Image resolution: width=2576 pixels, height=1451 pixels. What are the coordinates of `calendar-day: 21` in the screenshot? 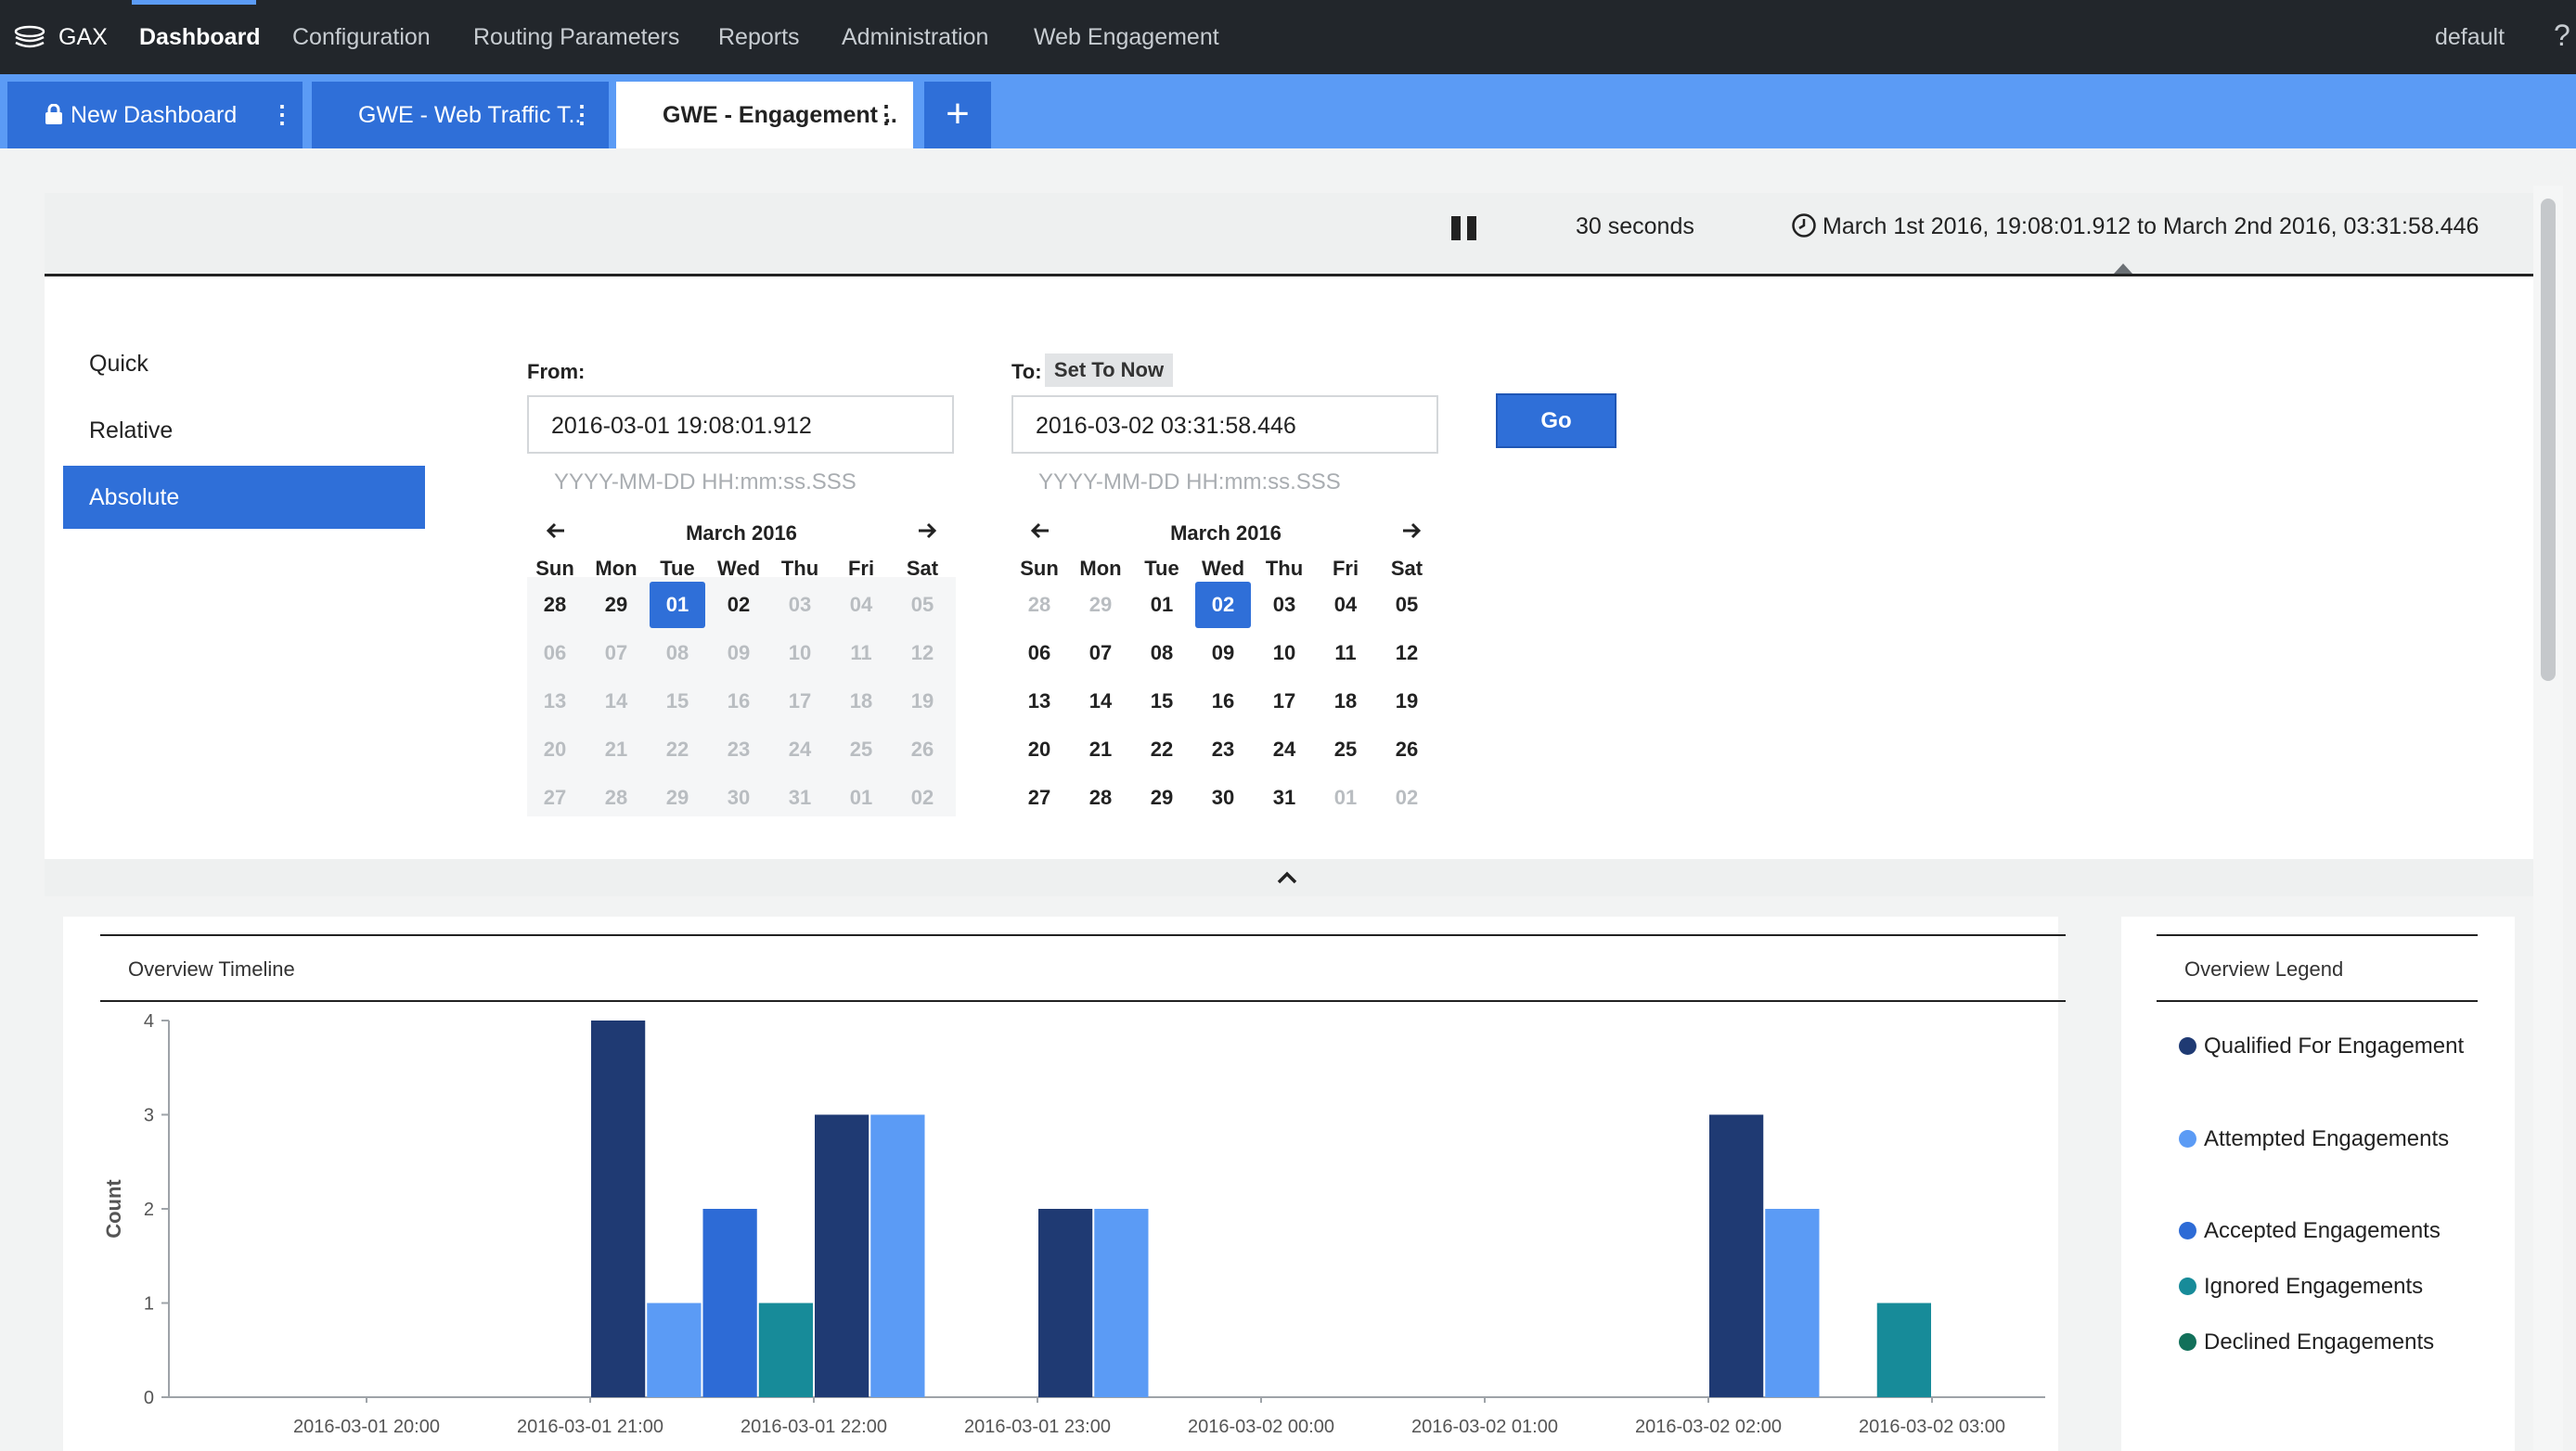 It's located at (1100, 749).